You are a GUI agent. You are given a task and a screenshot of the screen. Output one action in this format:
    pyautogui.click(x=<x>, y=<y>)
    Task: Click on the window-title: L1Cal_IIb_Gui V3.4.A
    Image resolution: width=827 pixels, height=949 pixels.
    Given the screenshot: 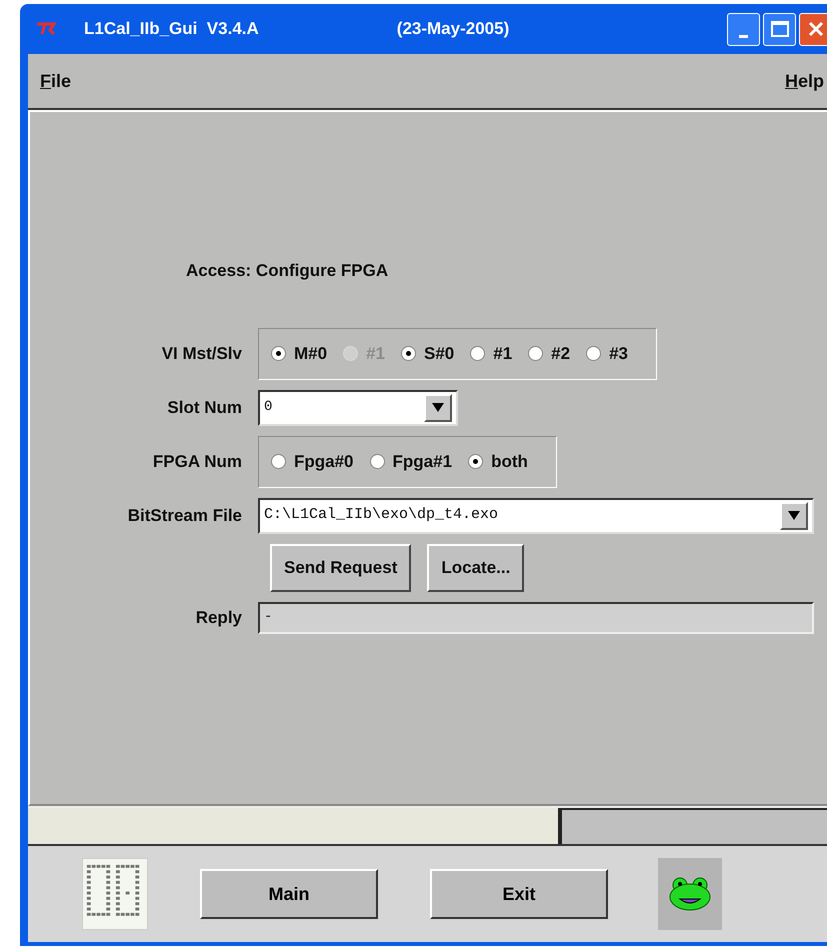 What is the action you would take?
    pyautogui.click(x=171, y=29)
    